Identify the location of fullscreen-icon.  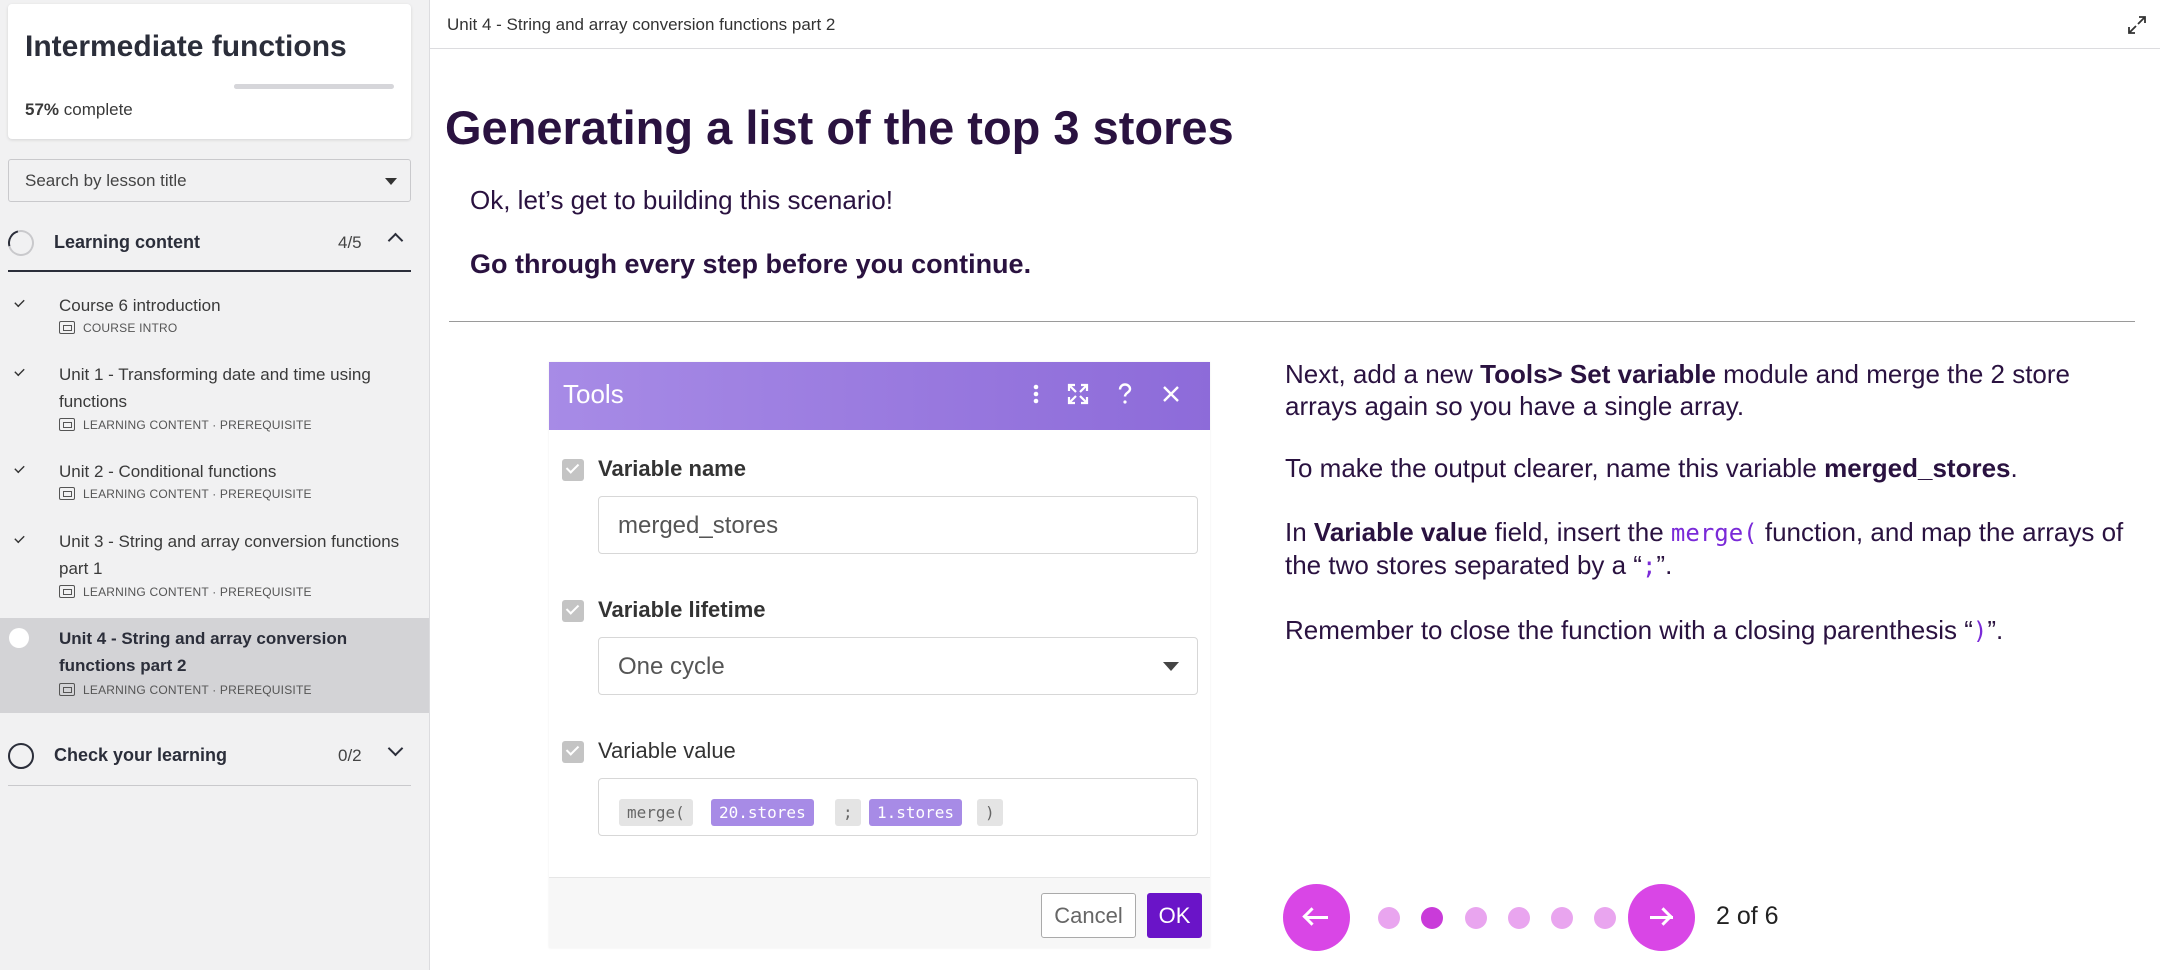
(1078, 394).